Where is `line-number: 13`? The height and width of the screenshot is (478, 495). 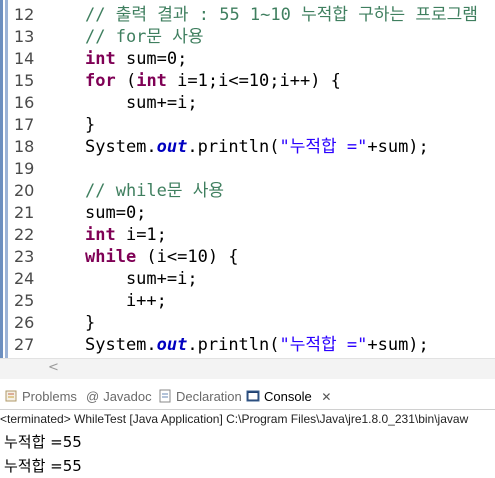
line-number: 13 is located at coordinates (24, 36).